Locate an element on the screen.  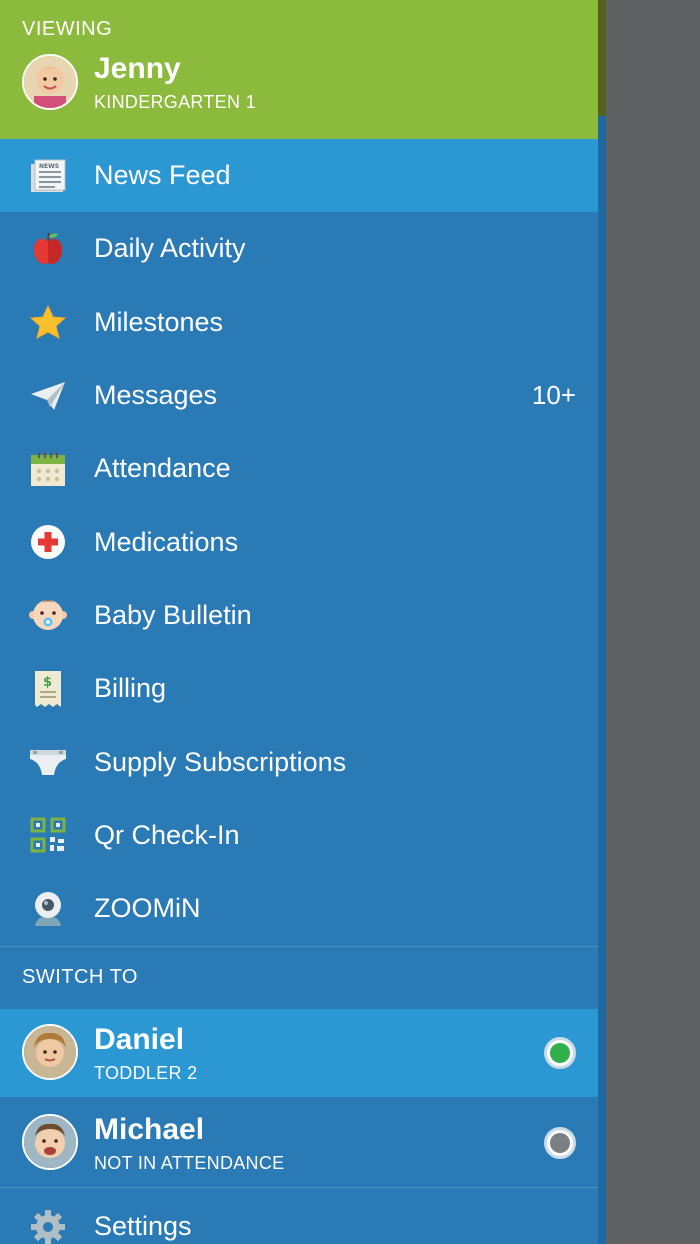
star-icon is located at coordinates (48, 322).